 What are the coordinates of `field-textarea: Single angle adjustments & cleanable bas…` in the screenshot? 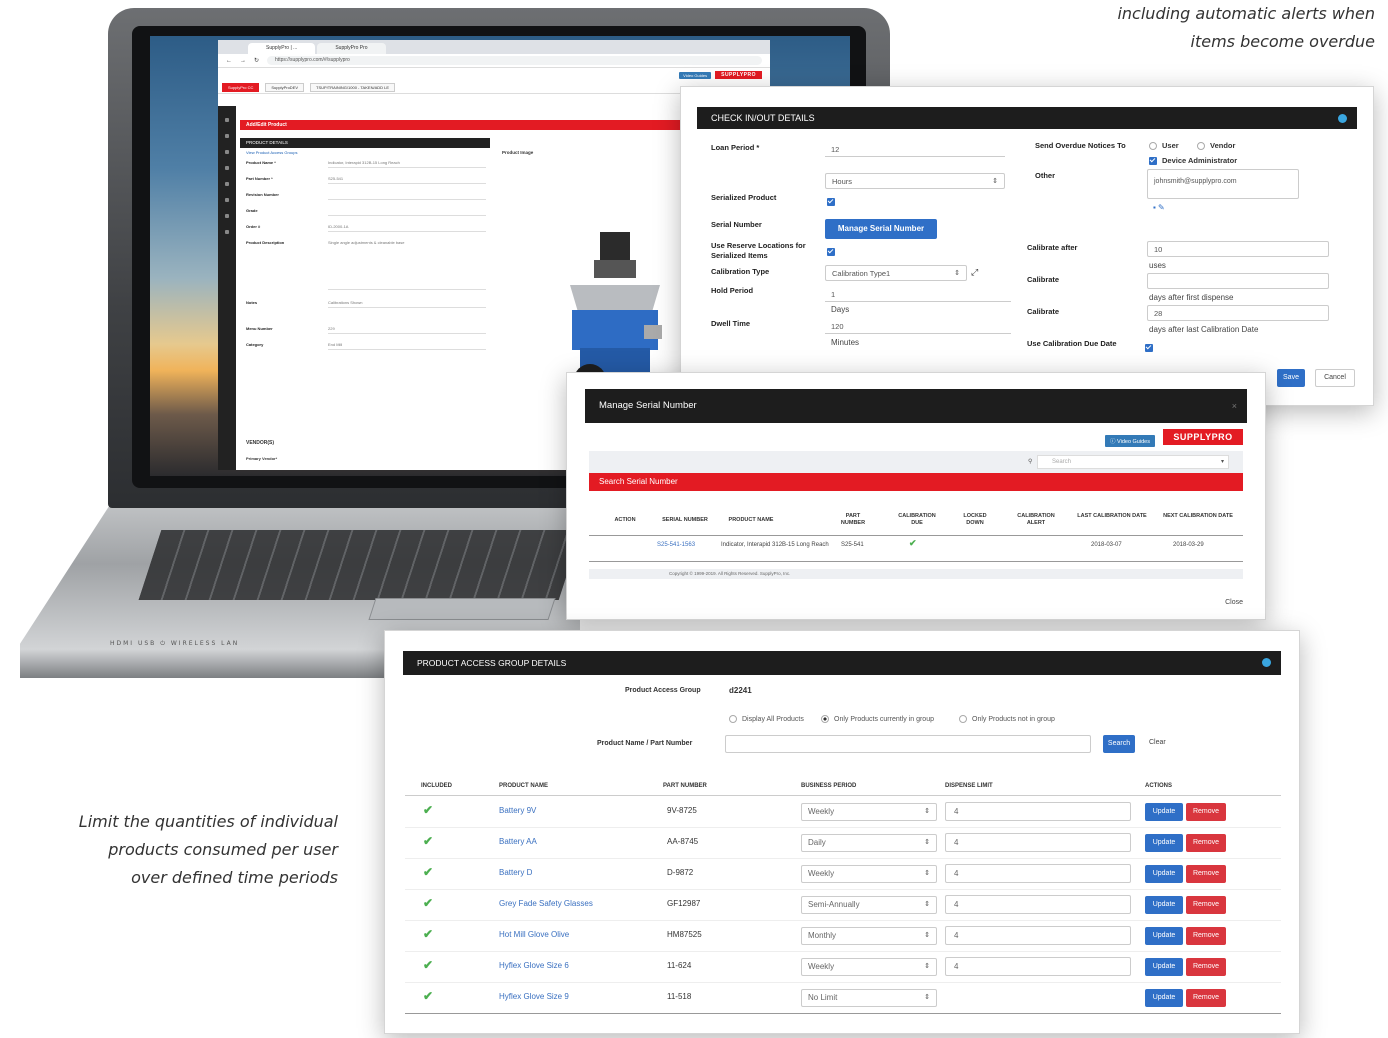 It's located at (407, 265).